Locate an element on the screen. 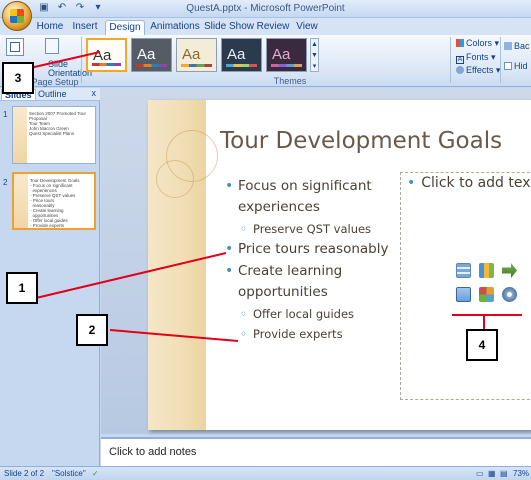  hide-label: Hid is located at coordinates (521, 66).